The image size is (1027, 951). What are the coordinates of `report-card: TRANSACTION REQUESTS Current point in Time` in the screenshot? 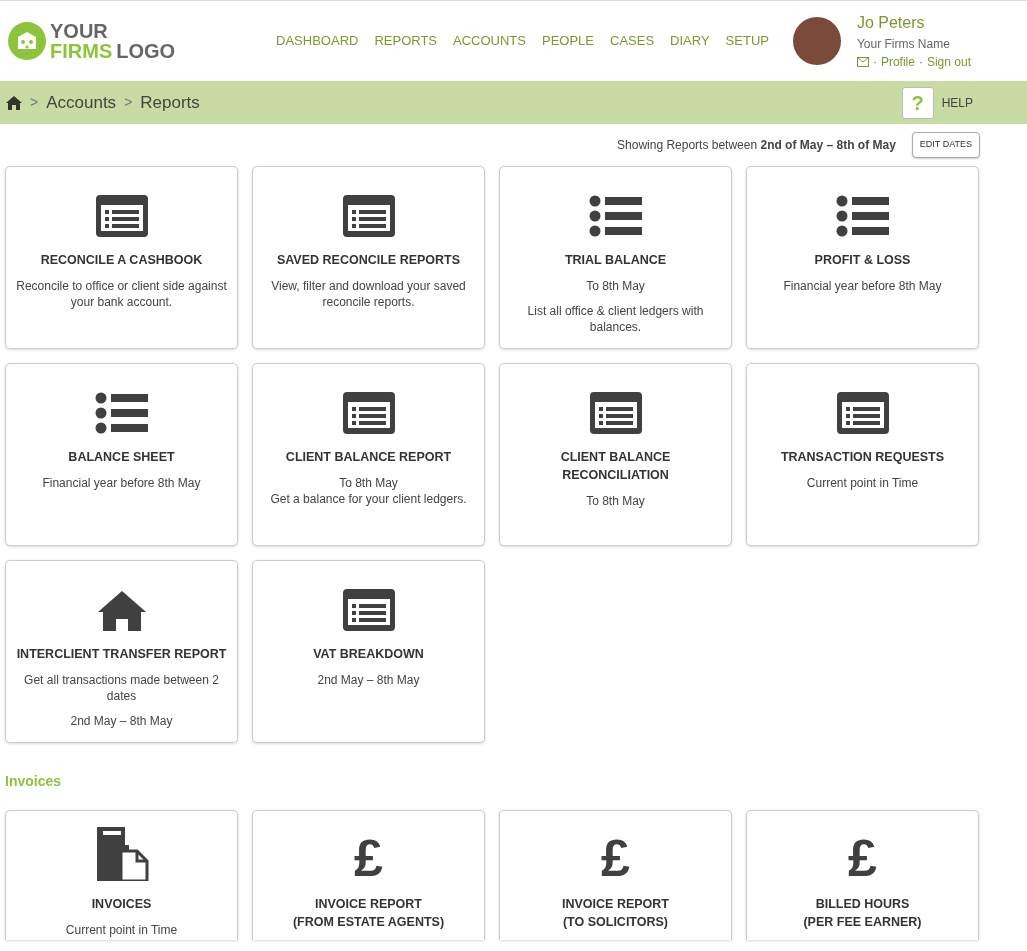 It's located at (862, 454).